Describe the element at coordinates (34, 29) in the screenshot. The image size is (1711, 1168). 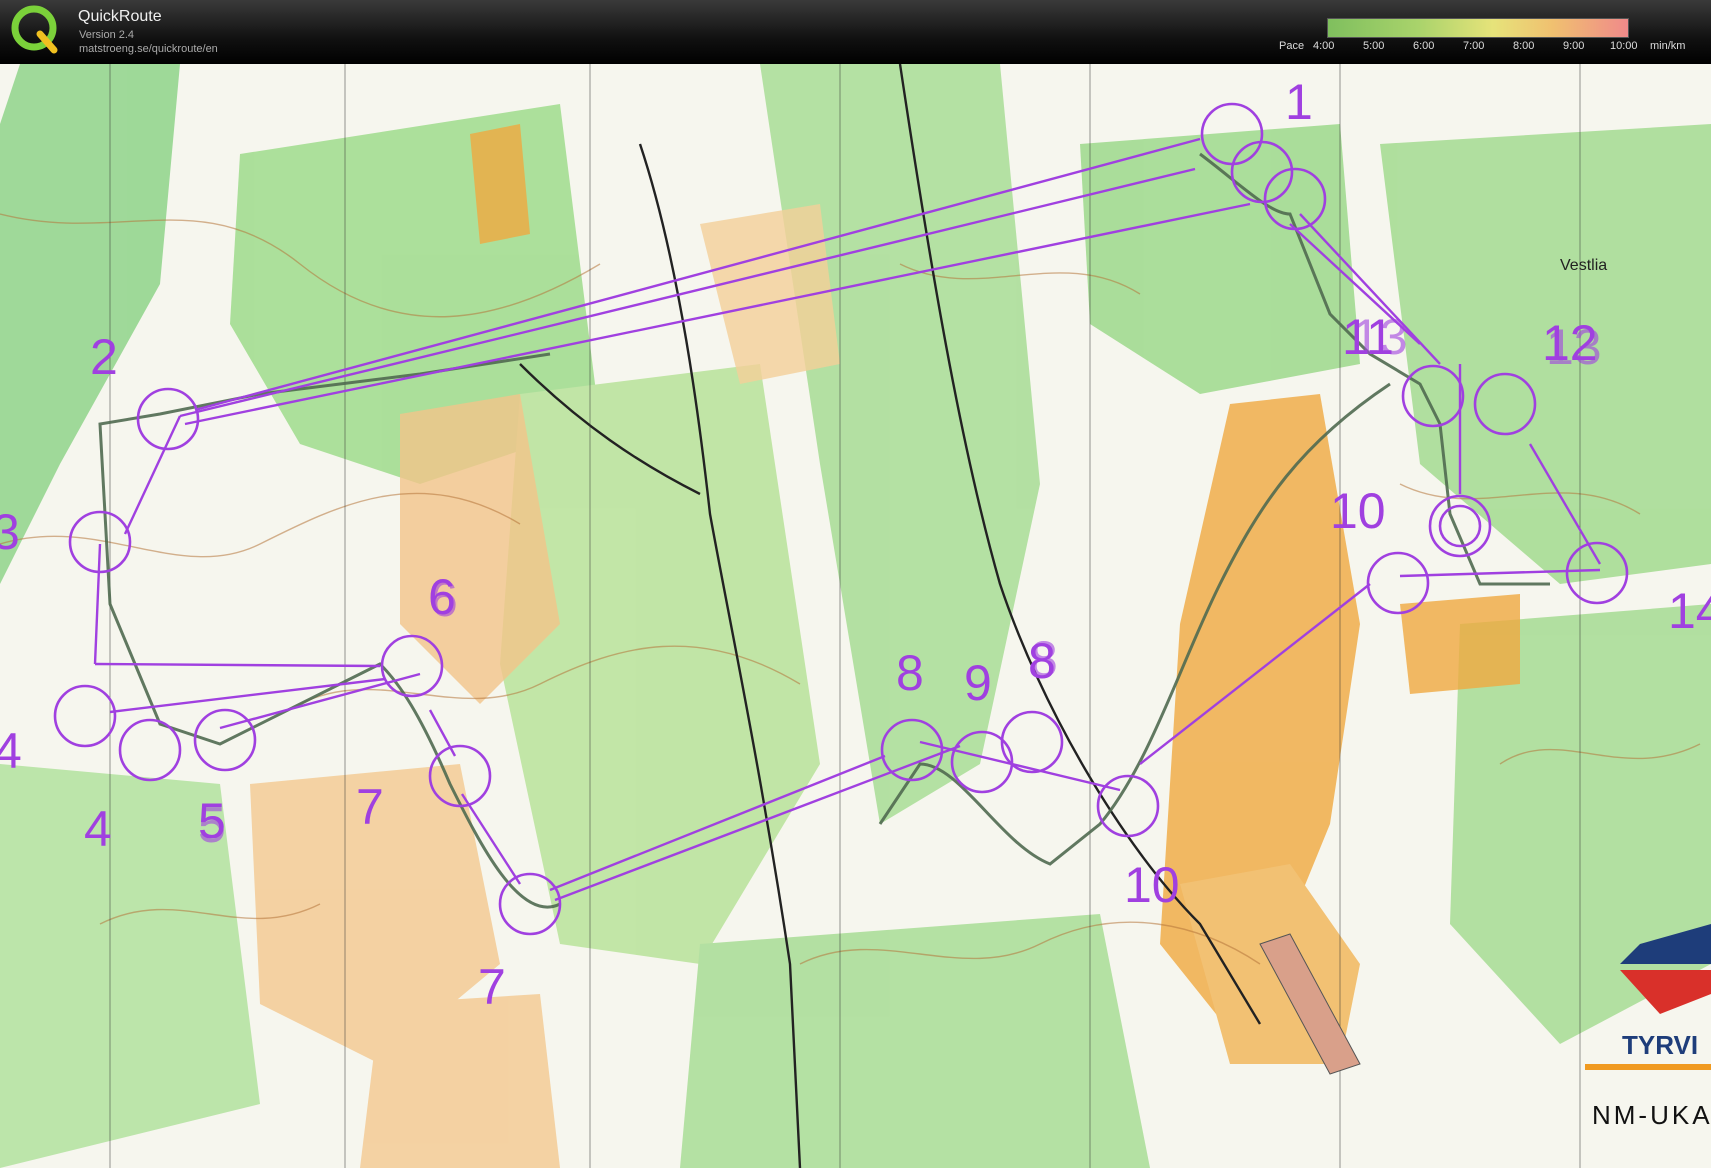
I see `quickroute-logo-icon` at that location.